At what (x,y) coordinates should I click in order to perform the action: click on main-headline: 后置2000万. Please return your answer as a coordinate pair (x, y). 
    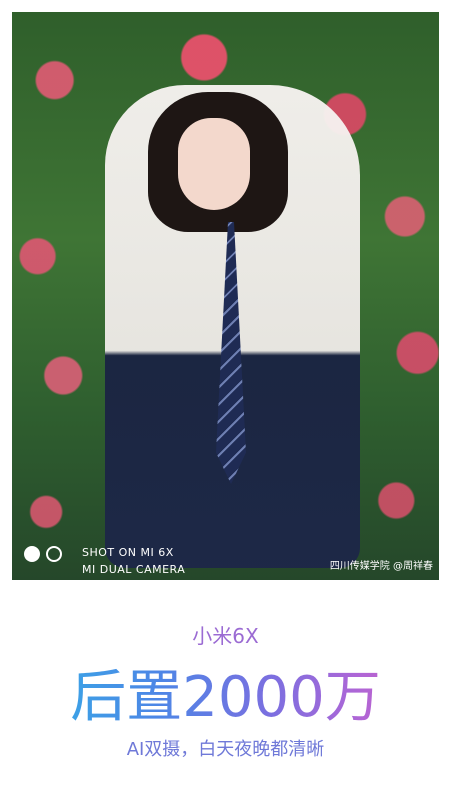
    Looking at the image, I should click on (225, 692).